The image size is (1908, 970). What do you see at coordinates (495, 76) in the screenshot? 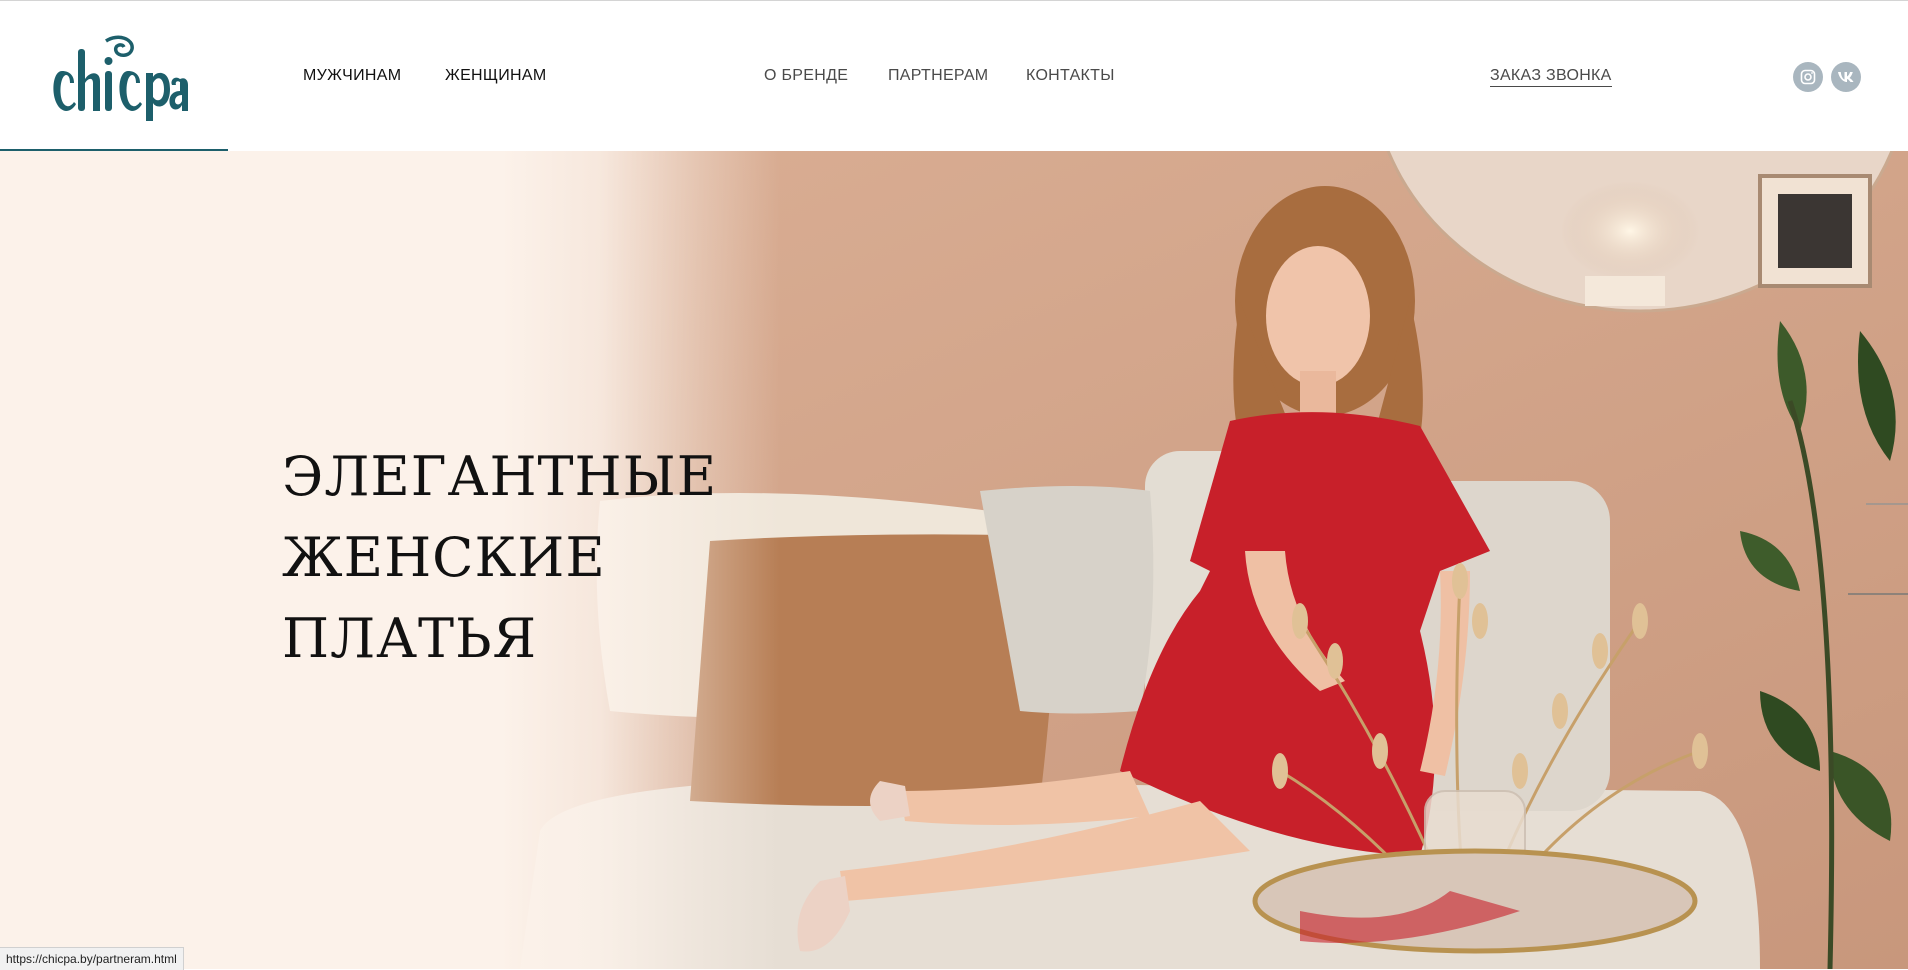
I see `nav-women: ЖЕНЩИНАМ` at bounding box center [495, 76].